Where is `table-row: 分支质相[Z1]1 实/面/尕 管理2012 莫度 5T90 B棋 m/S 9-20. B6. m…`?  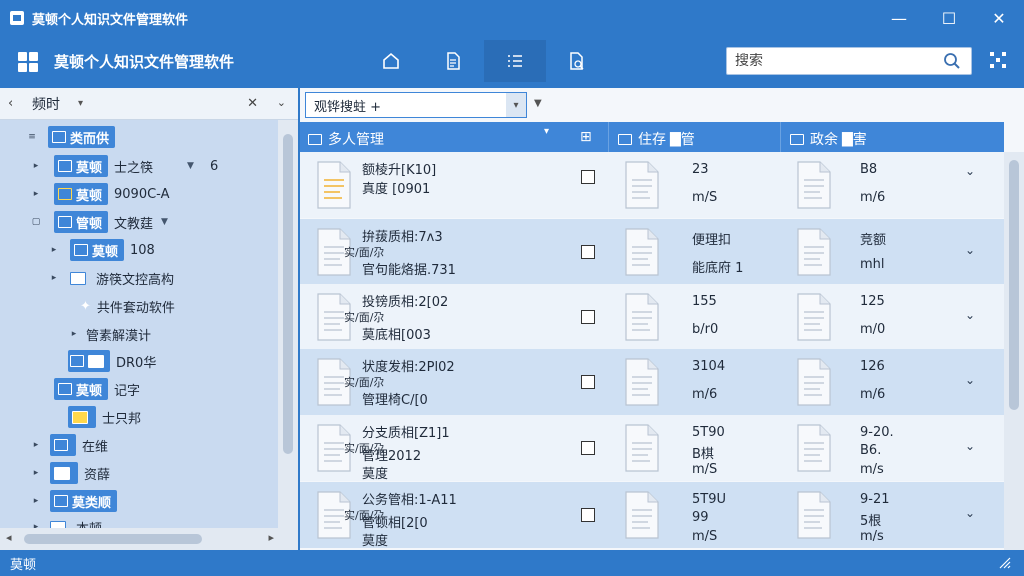 table-row: 分支质相[Z1]1 实/面/尕 管理2012 莫度 5T90 B棋 m/S 9-20. B6. m… is located at coordinates (652, 448).